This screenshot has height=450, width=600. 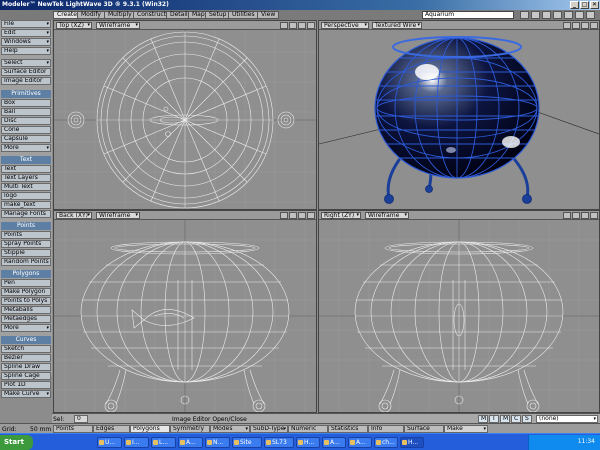 What do you see at coordinates (26, 349) in the screenshot?
I see `tool-sketch: Sketch` at bounding box center [26, 349].